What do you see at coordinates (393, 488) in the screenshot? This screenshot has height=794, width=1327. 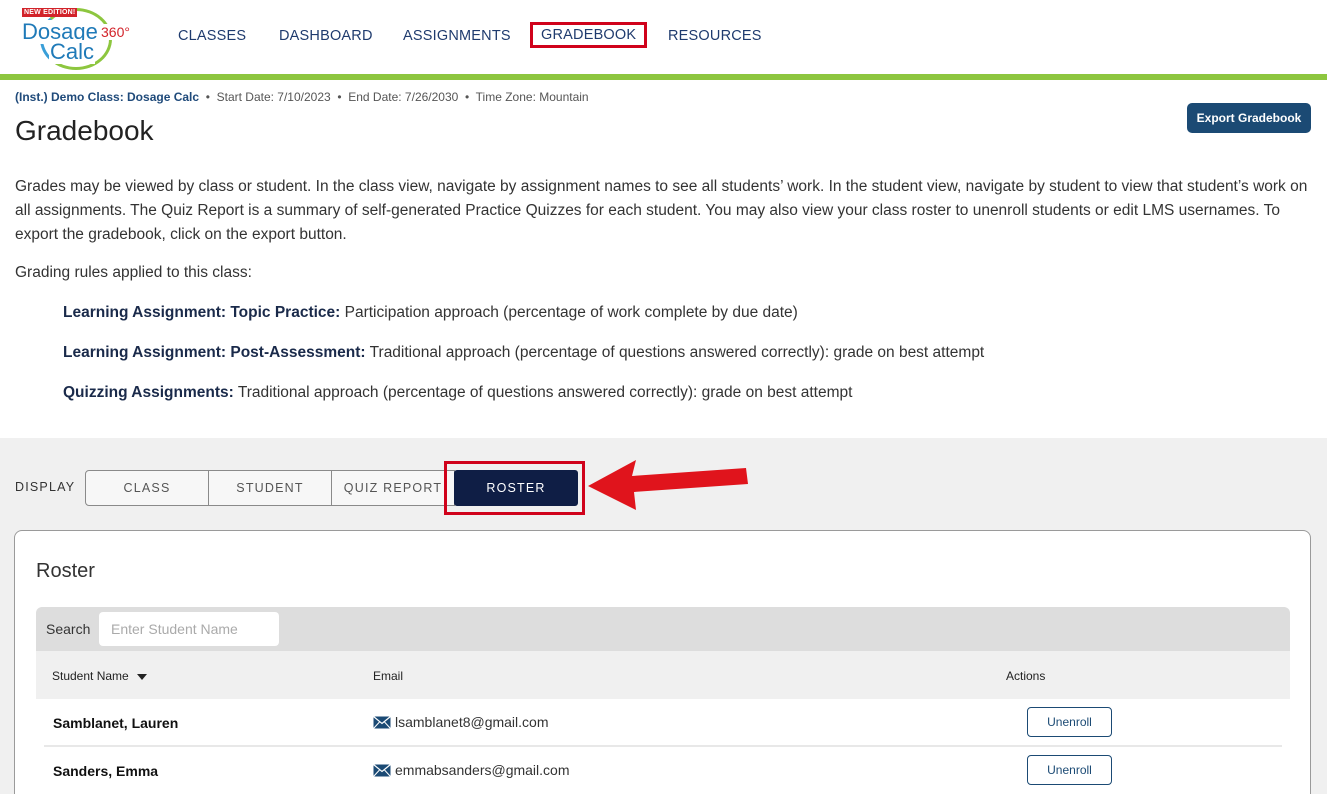 I see `display-tab-quiz-report: QUIZ REPORT` at bounding box center [393, 488].